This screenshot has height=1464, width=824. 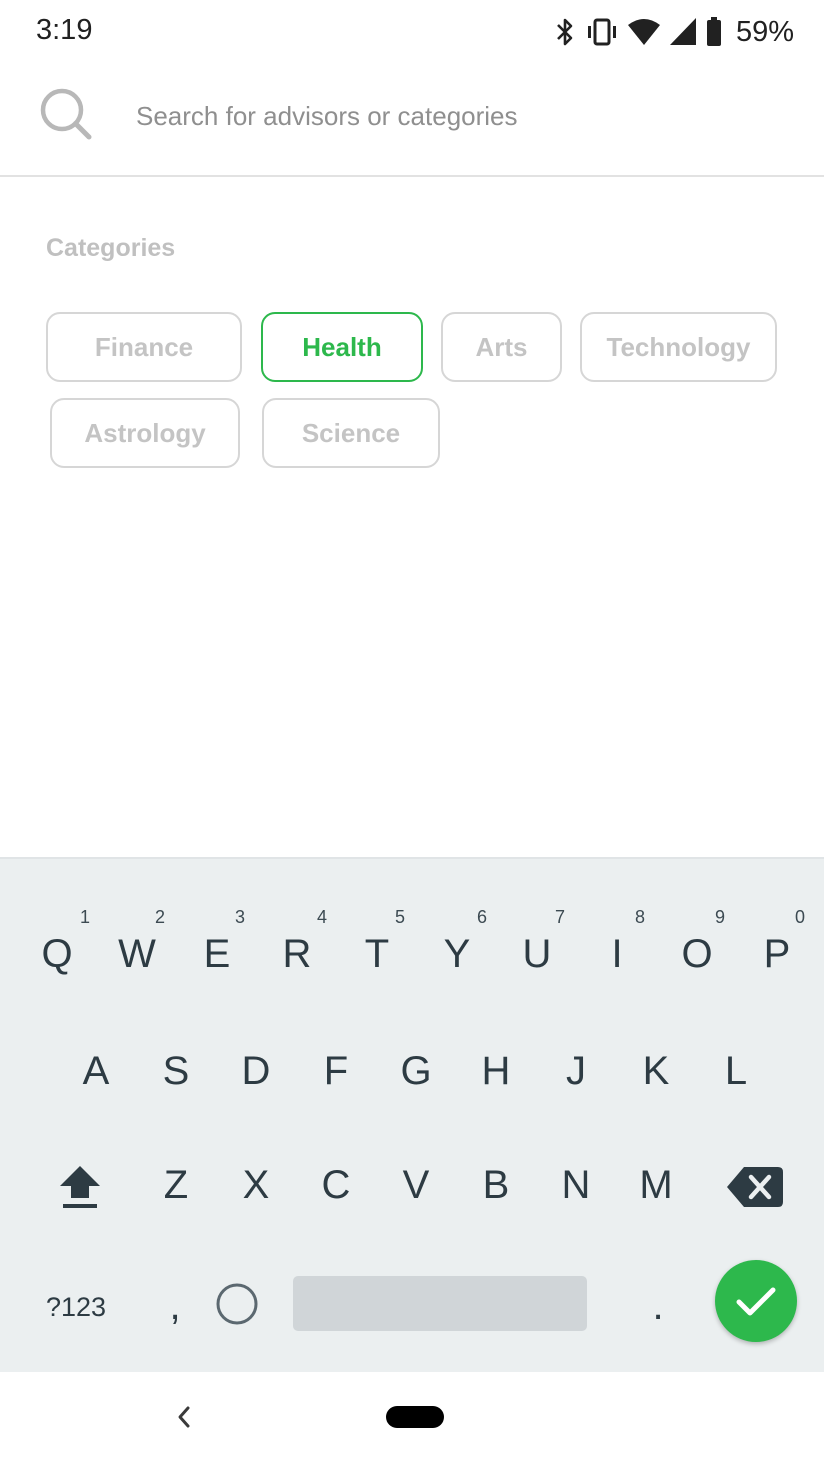 What do you see at coordinates (80, 1187) in the screenshot?
I see `shift-icon` at bounding box center [80, 1187].